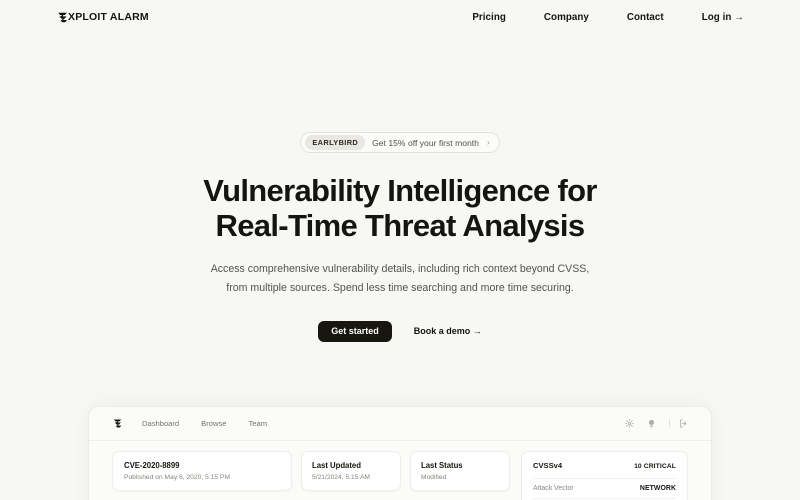 This screenshot has width=800, height=500. I want to click on gear-icon, so click(629, 423).